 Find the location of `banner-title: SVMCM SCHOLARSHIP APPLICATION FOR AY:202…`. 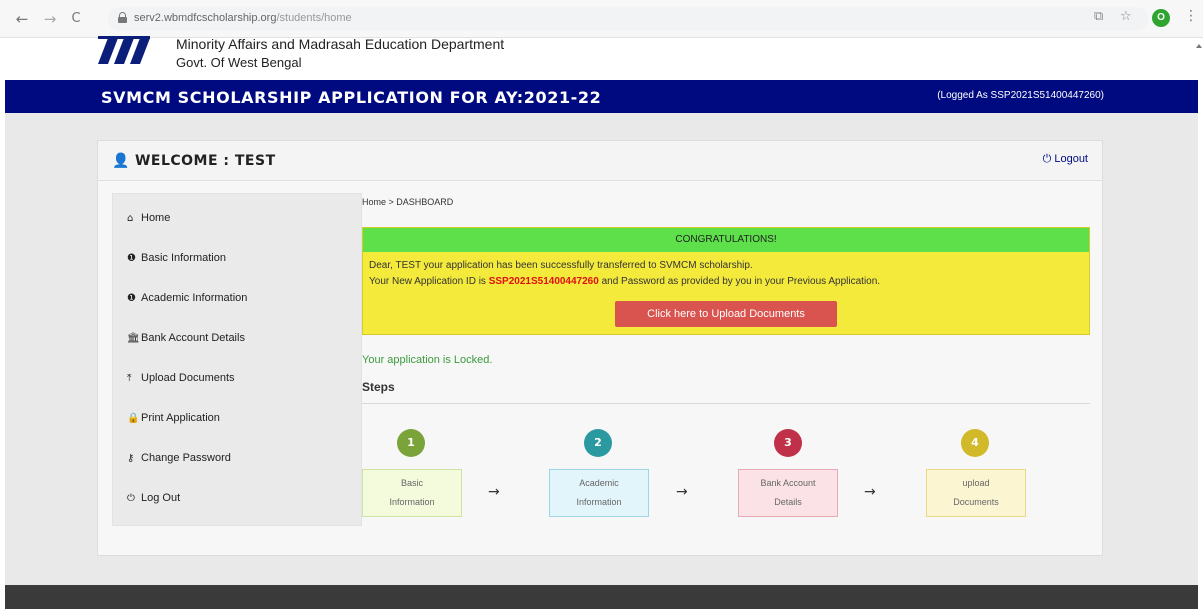

banner-title: SVMCM SCHOLARSHIP APPLICATION FOR AY:202… is located at coordinates (351, 97).